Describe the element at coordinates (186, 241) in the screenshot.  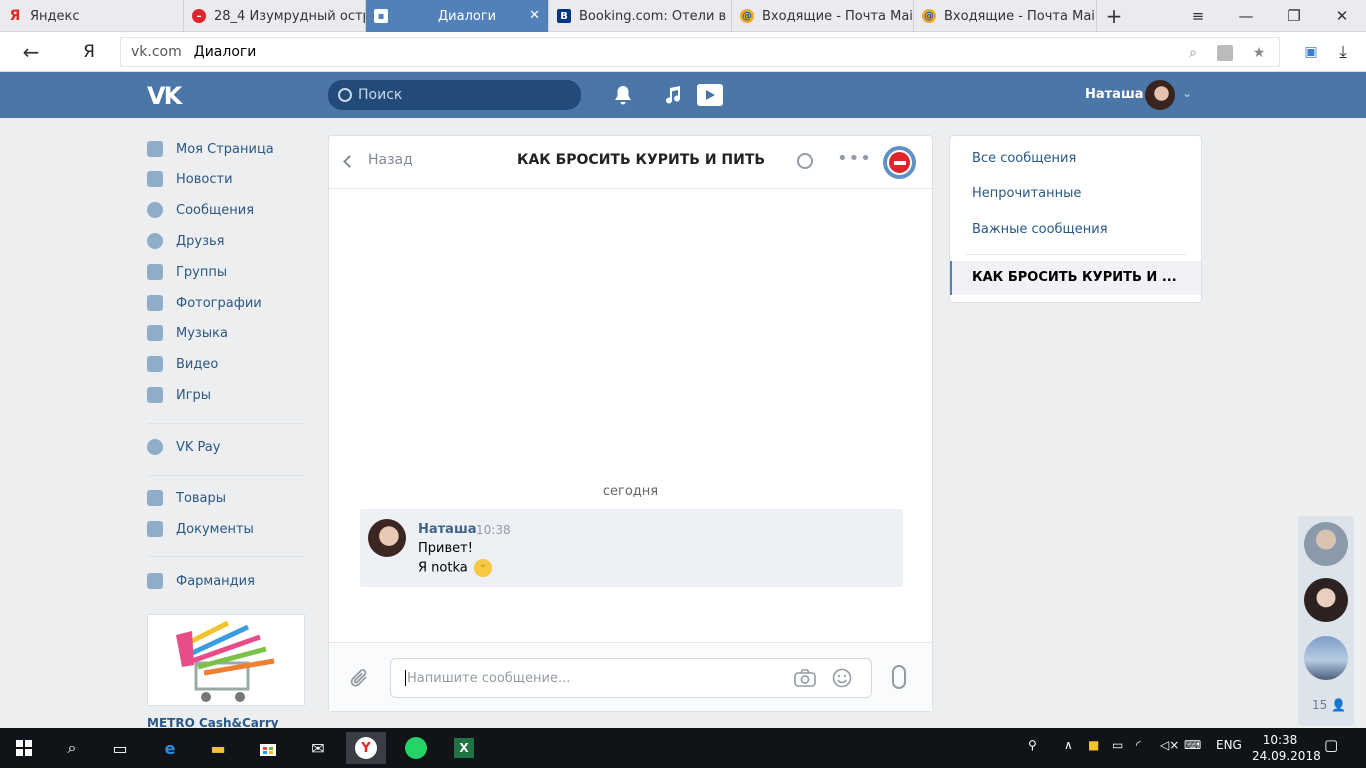
I see `sidebar-item-friends: Друзья` at that location.